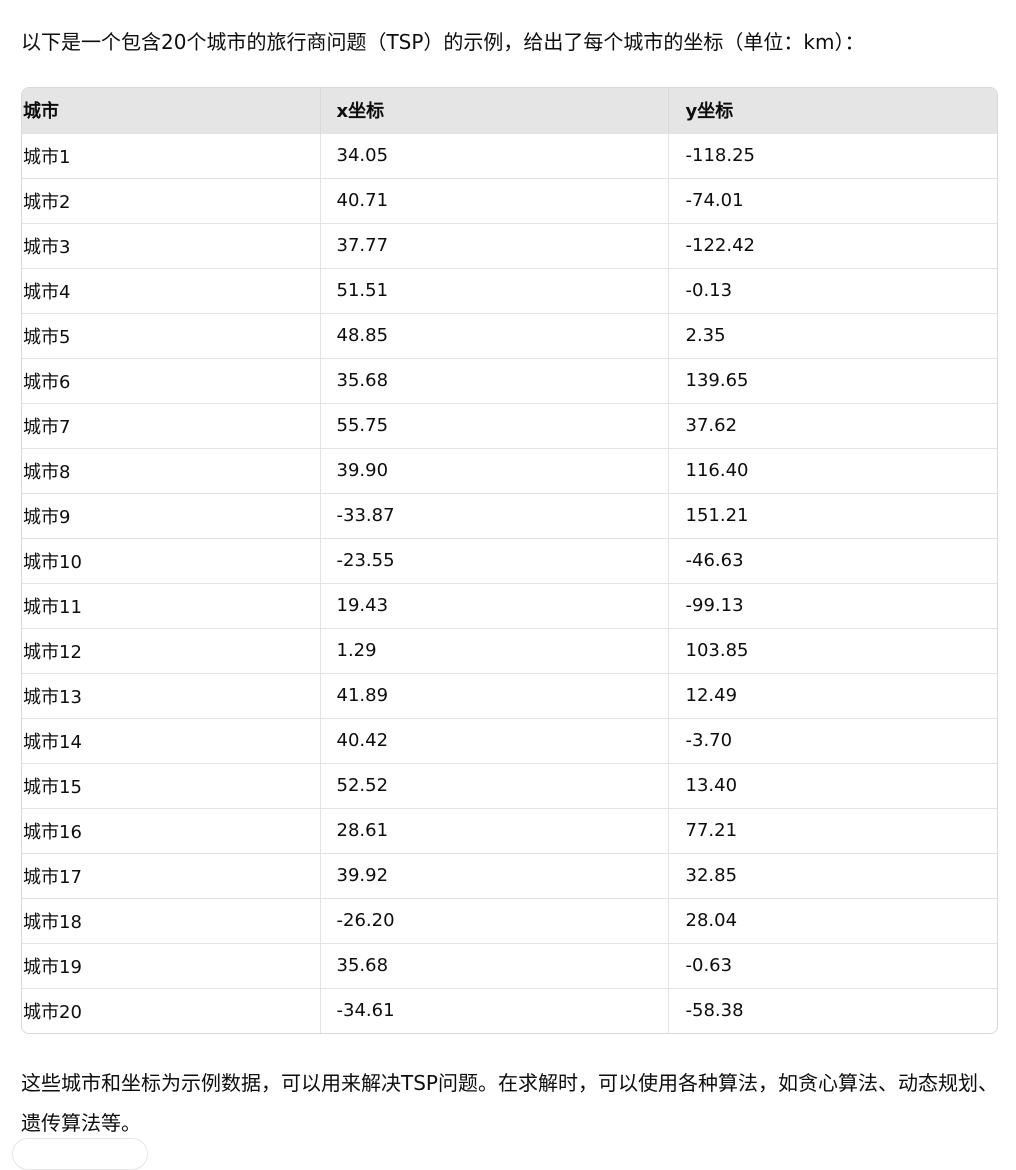 The width and height of the screenshot is (1016, 1170). I want to click on table-row: 城市5 48.85 2.35, so click(509, 335).